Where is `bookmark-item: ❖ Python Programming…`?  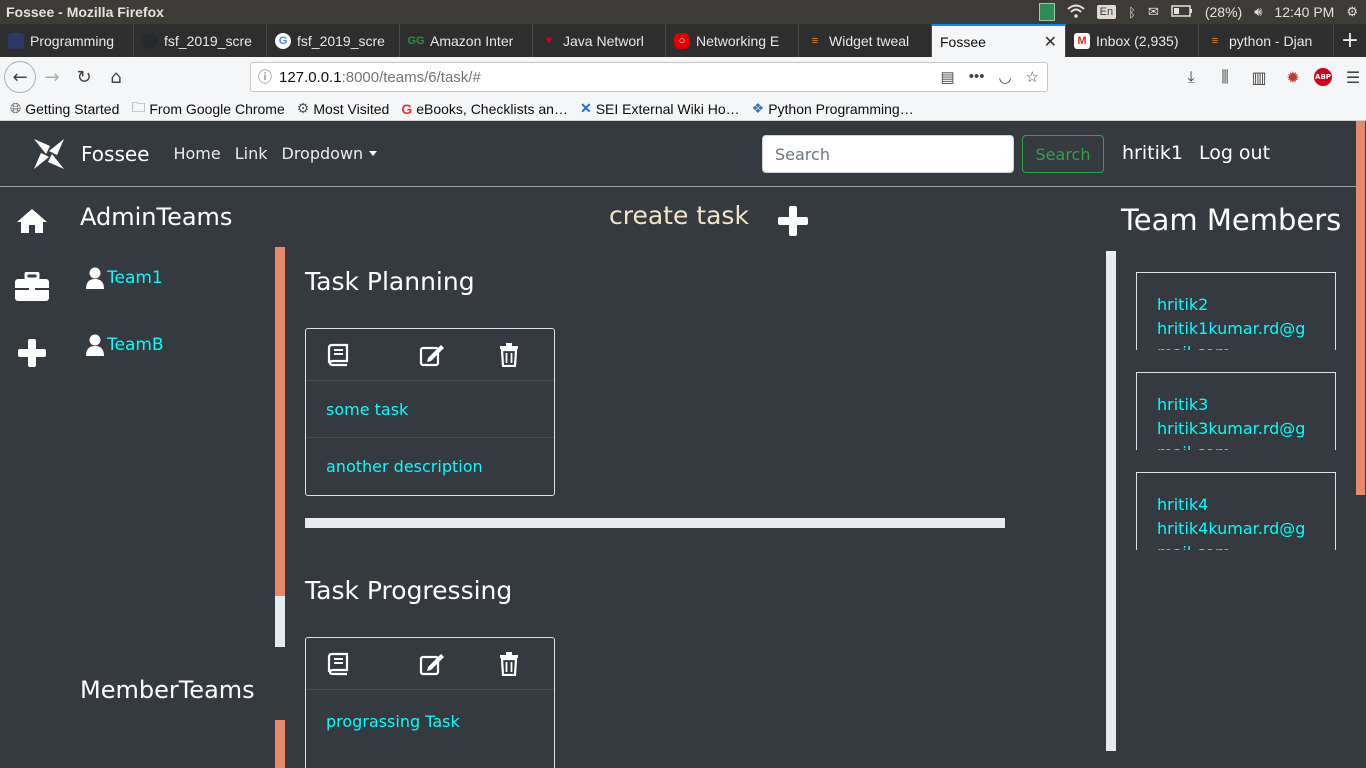
bookmark-item: ❖ Python Programming… is located at coordinates (833, 108).